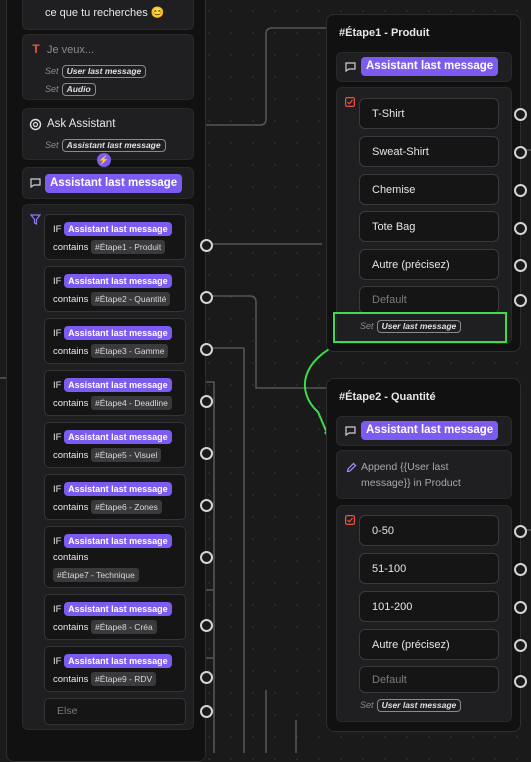 The height and width of the screenshot is (762, 531). I want to click on choice-button: 101-200, so click(429, 606).